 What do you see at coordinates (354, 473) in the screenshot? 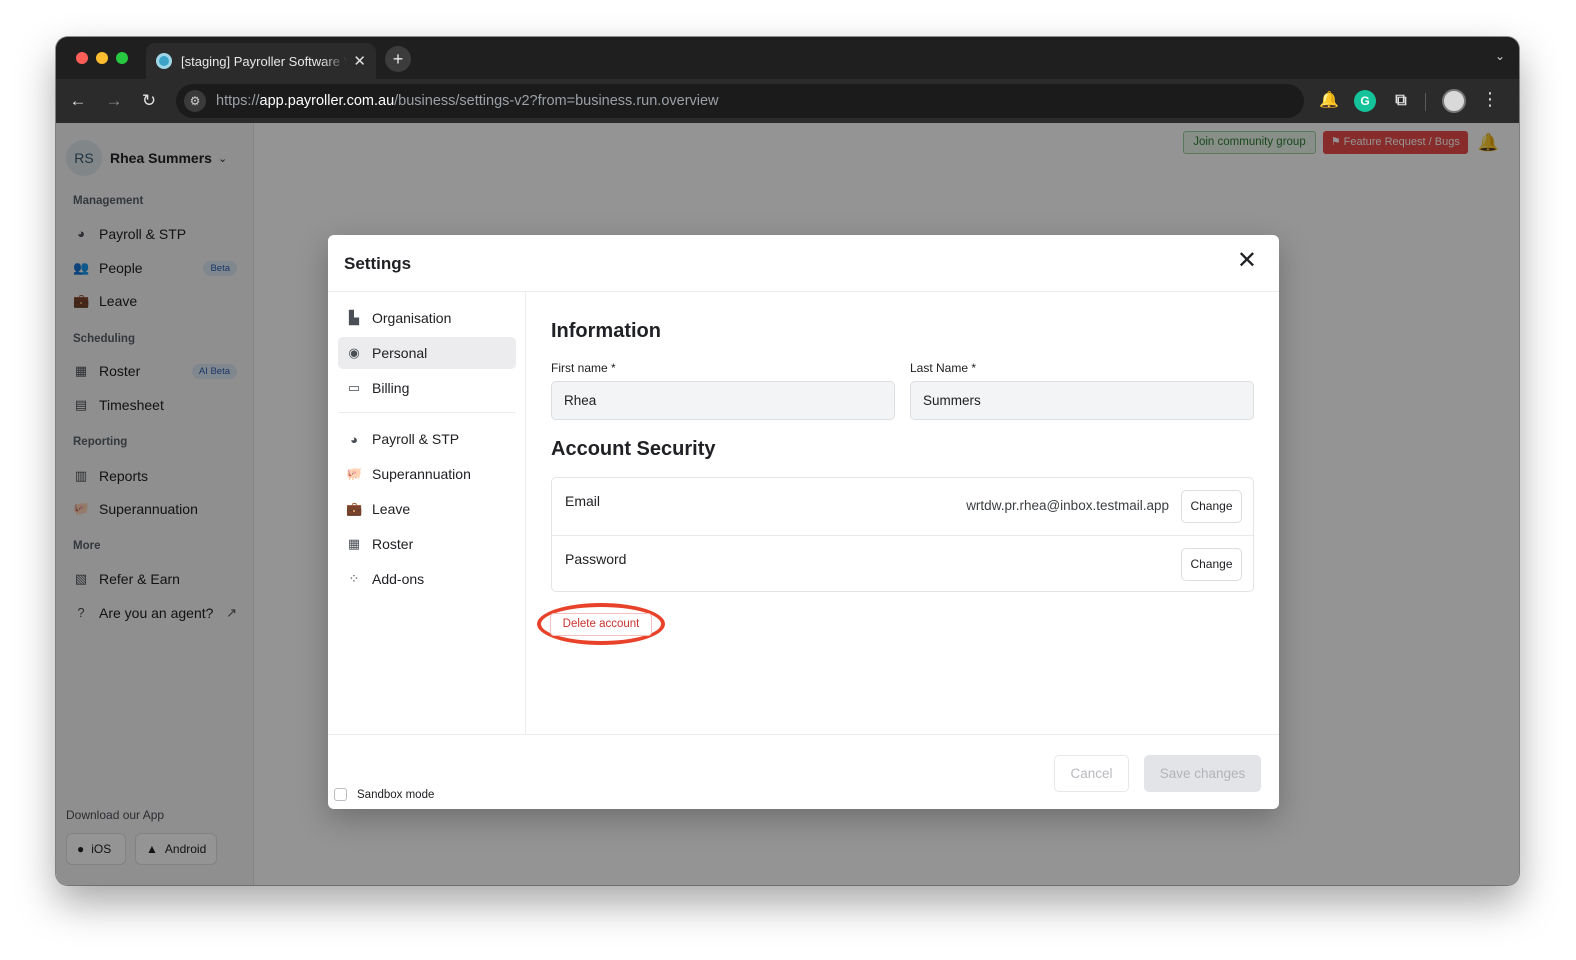
I see `piggy-bank-icon: 🐖` at bounding box center [354, 473].